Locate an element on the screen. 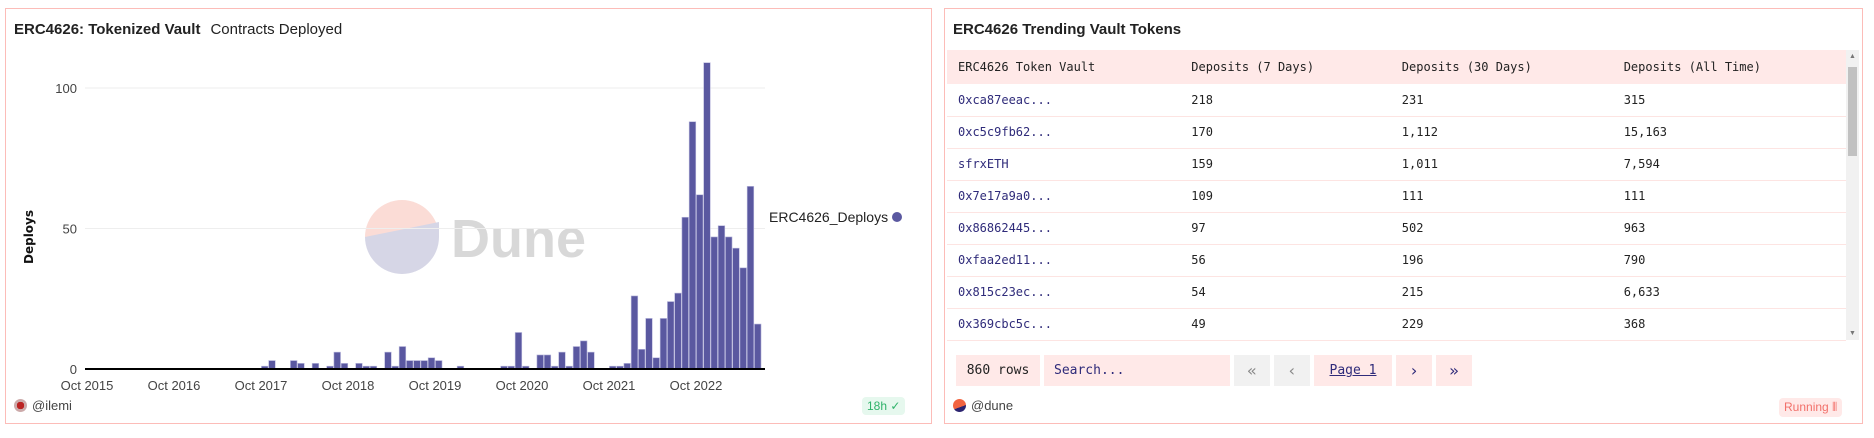 The width and height of the screenshot is (1874, 438). column-header: ERC4626 Token Vault is located at coordinates (1064, 67).